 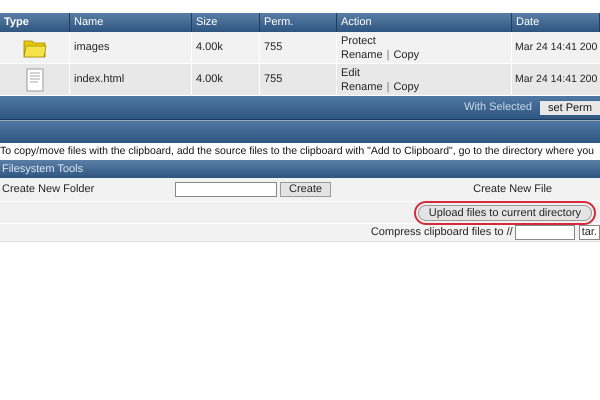 What do you see at coordinates (35, 80) in the screenshot?
I see `document-icon` at bounding box center [35, 80].